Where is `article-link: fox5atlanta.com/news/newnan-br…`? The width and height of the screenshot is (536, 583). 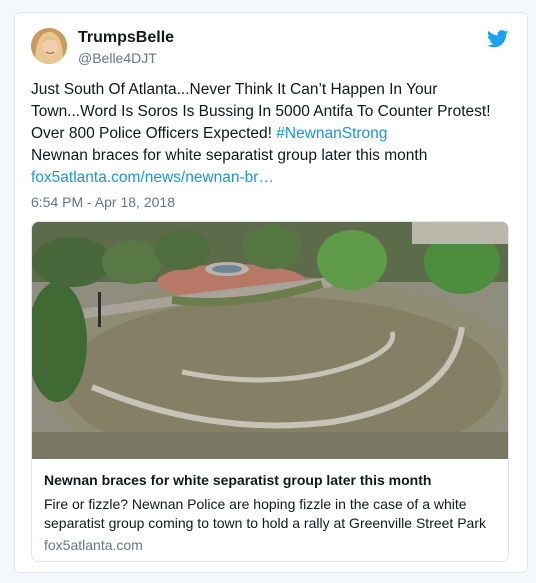
article-link: fox5atlanta.com/news/newnan-br… is located at coordinates (152, 177).